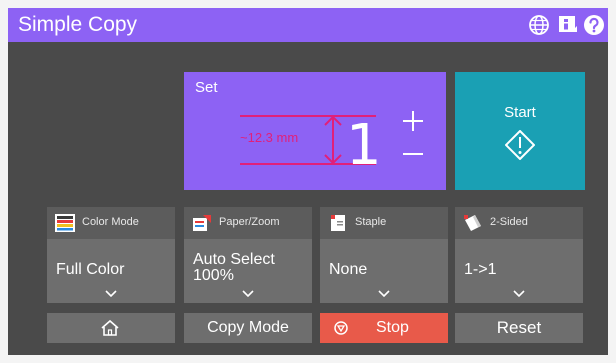 The image size is (616, 363). I want to click on start-diamond-icon, so click(520, 145).